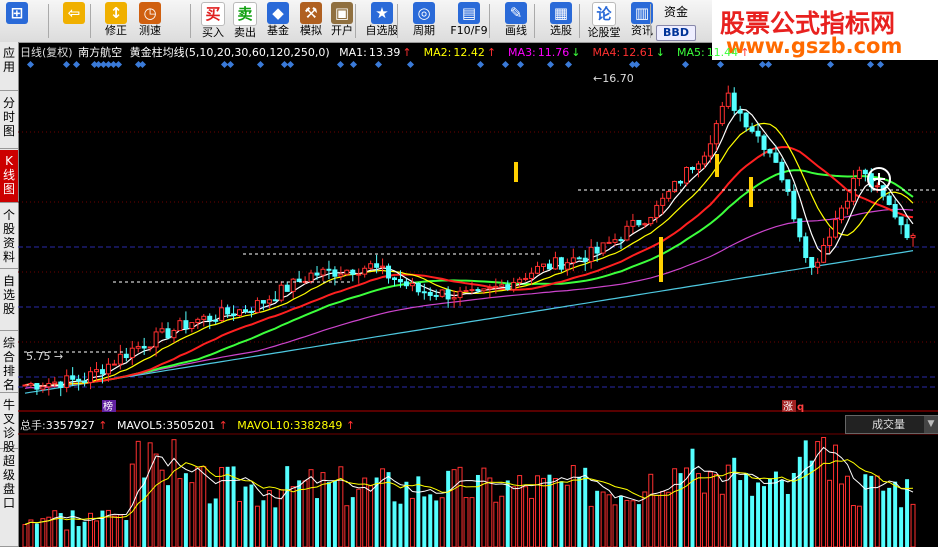  I want to click on toolbar-button-2: ↕ 修正, so click(116, 21).